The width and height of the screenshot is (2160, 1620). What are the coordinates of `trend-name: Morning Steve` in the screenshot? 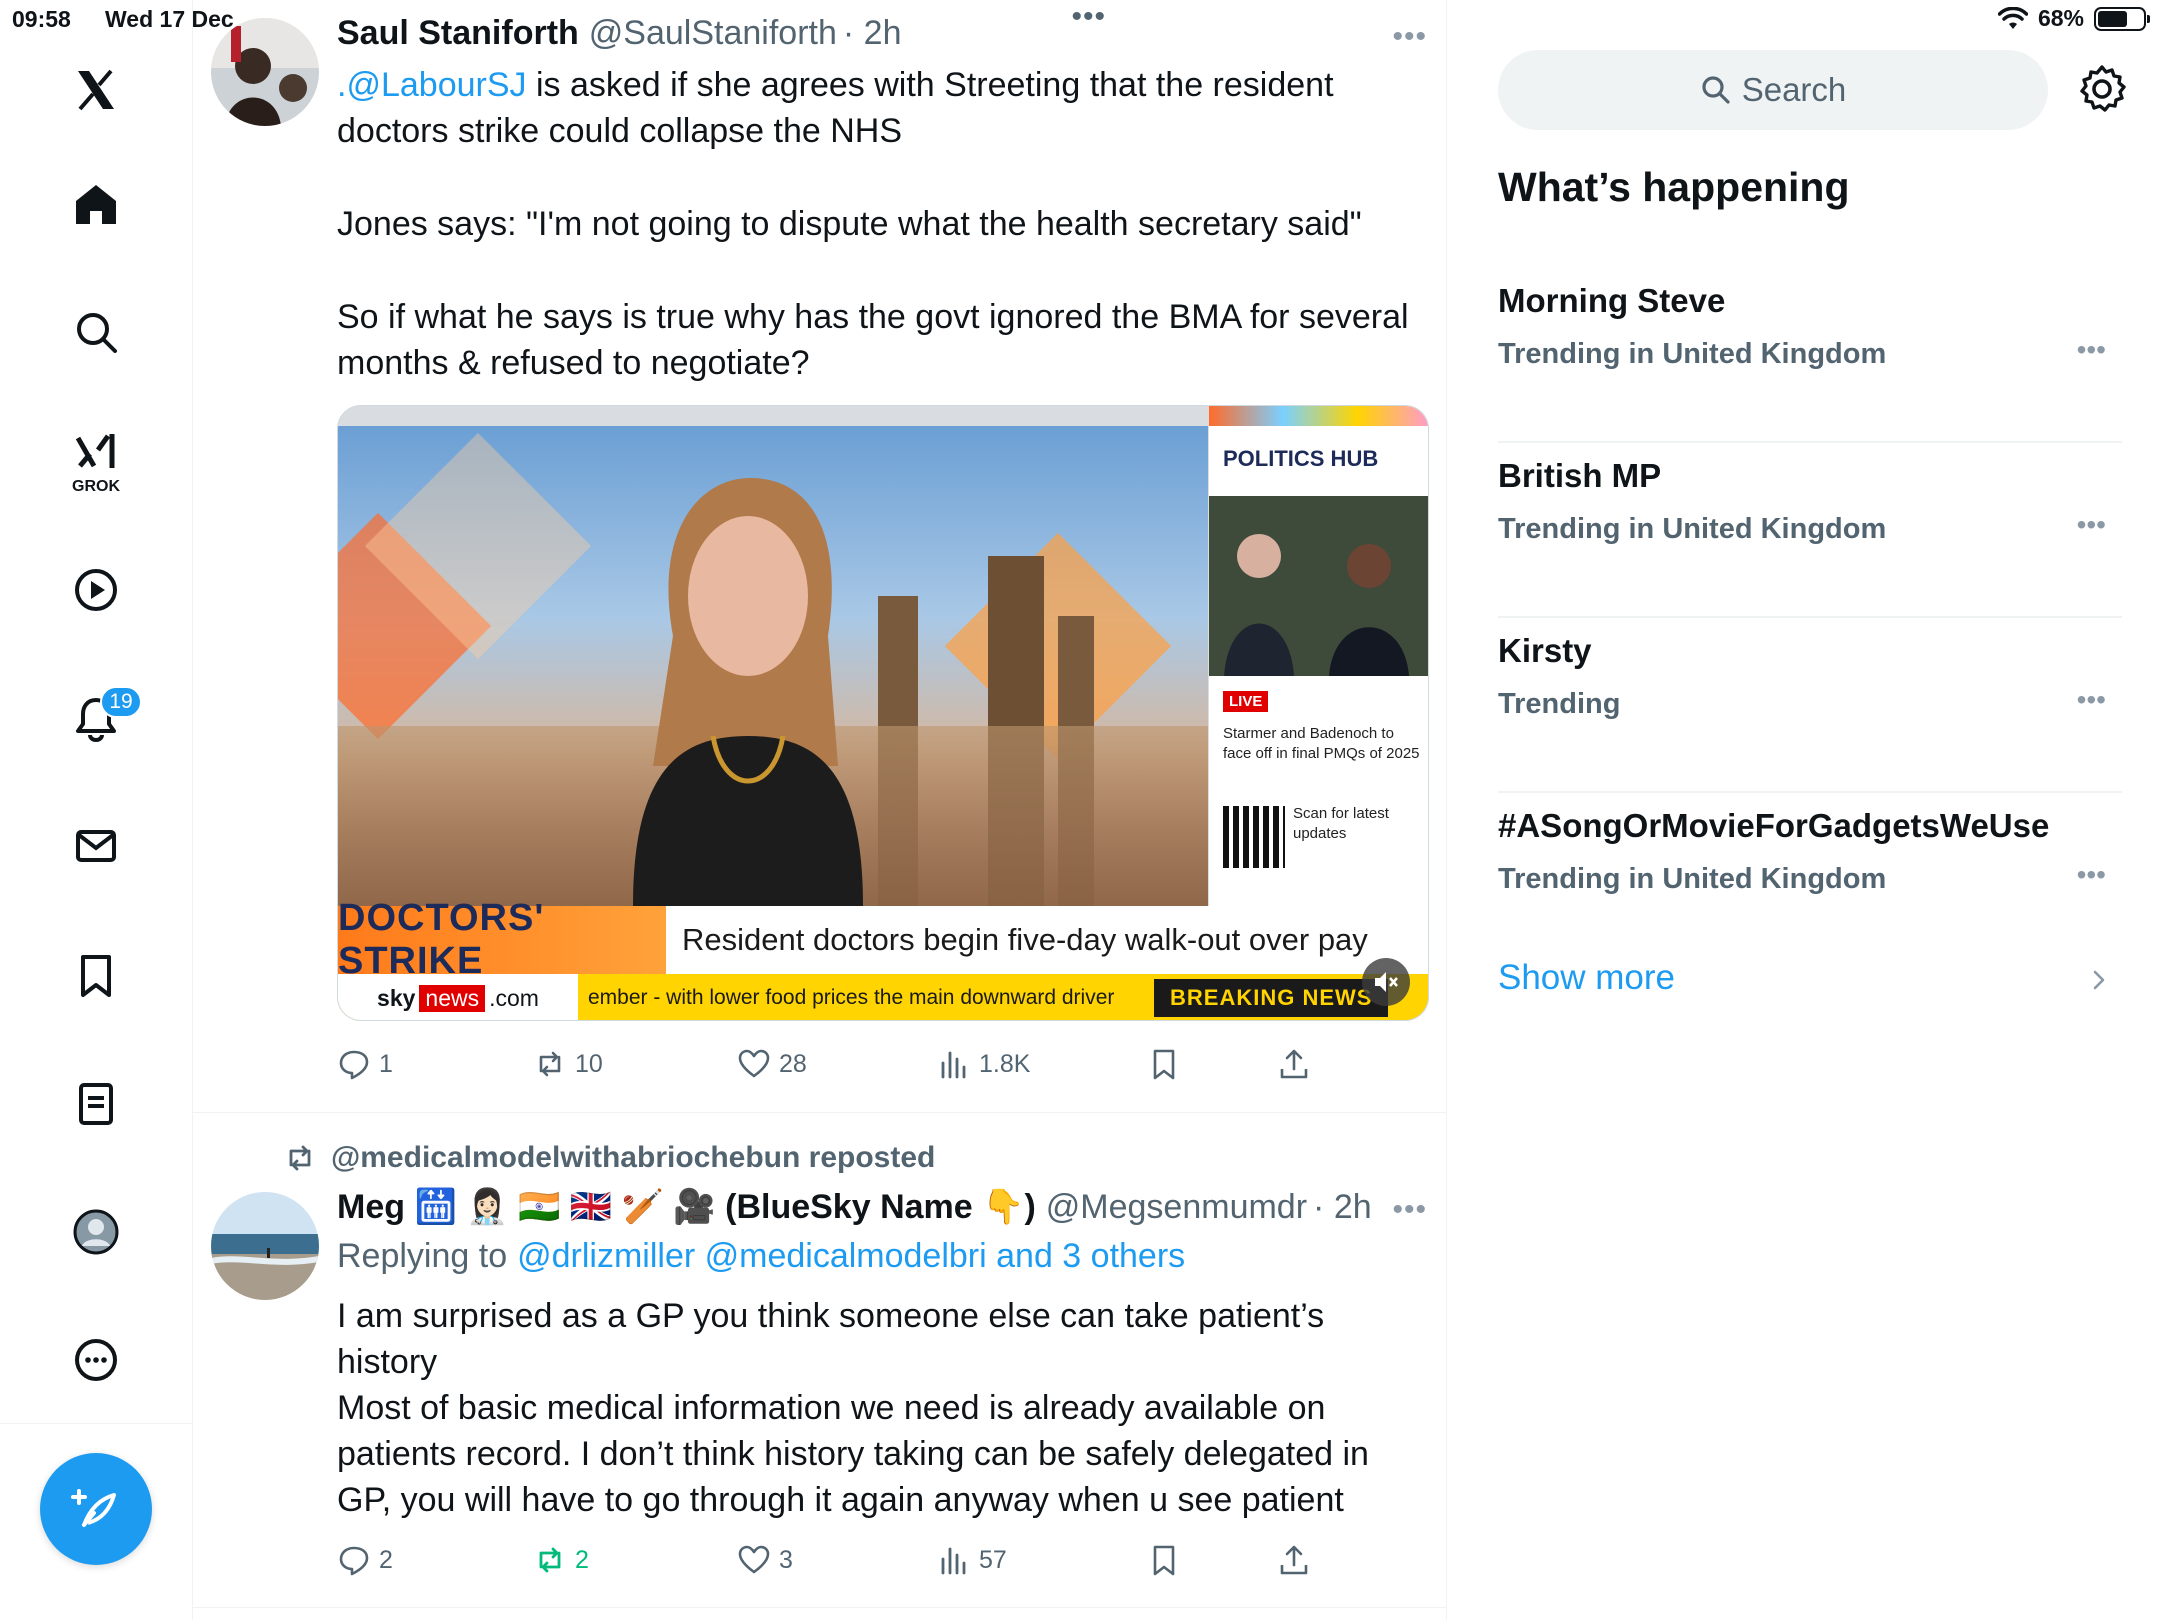 It's located at (1612, 300).